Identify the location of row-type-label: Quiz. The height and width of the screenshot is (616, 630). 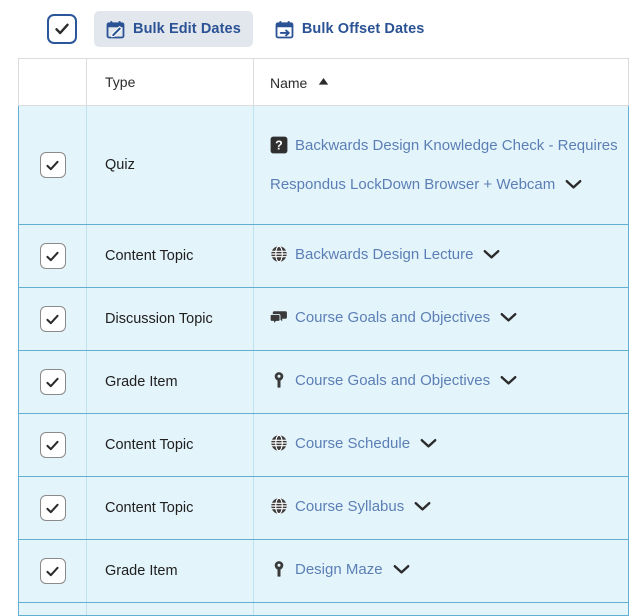
(120, 165).